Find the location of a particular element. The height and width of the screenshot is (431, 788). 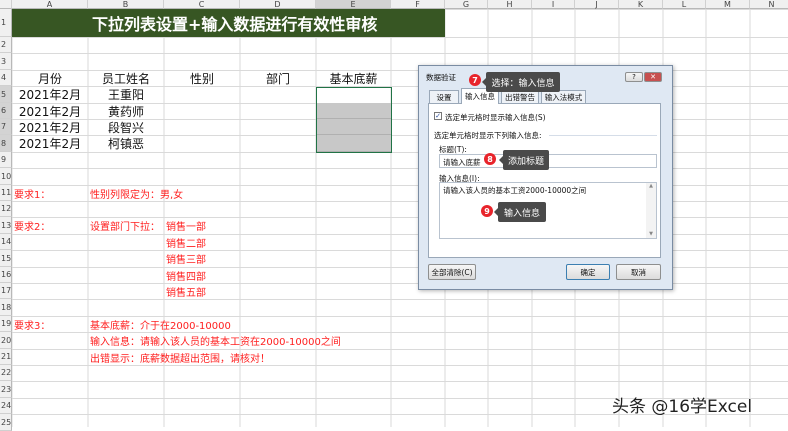

callout-8: 添加标题 is located at coordinates (524, 160).